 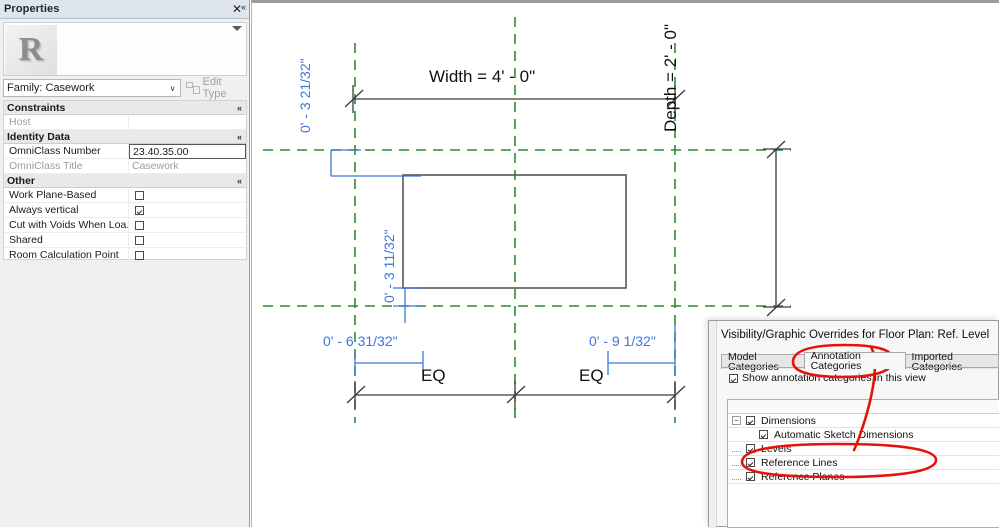 I want to click on bottom-left-offset-text: 0' - 3 11/32", so click(x=389, y=266).